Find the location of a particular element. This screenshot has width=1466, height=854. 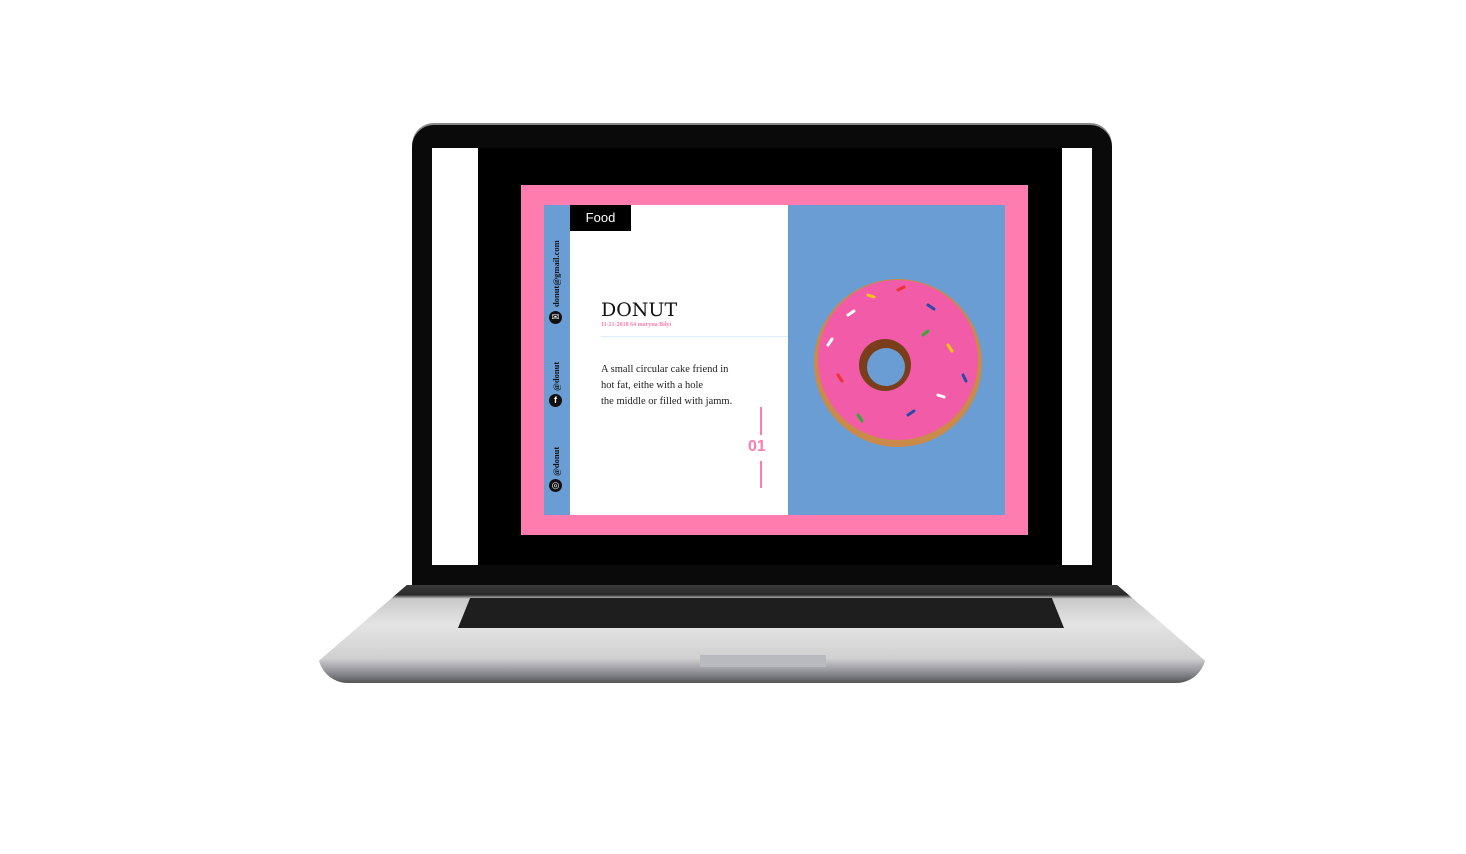

description-line: hot fat, eithe with a hole is located at coordinates (652, 385).